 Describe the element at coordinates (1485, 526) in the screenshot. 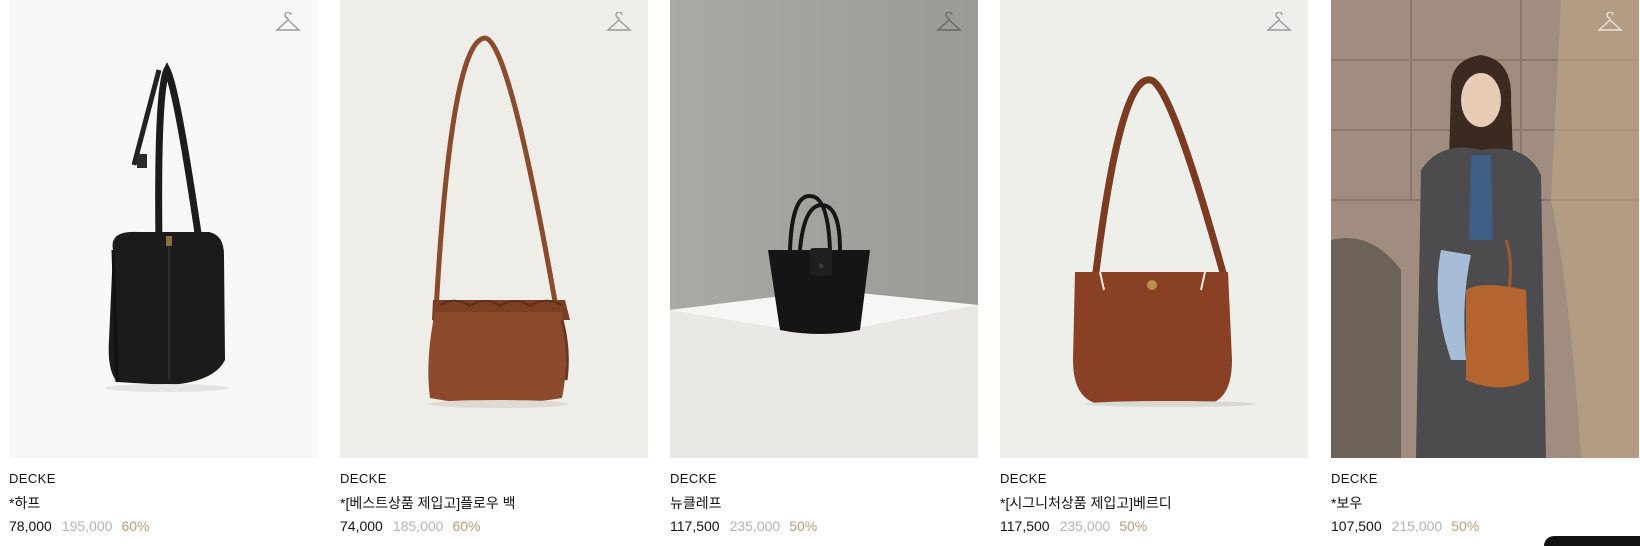

I see `price-row: 107,500 215,000 50%` at that location.